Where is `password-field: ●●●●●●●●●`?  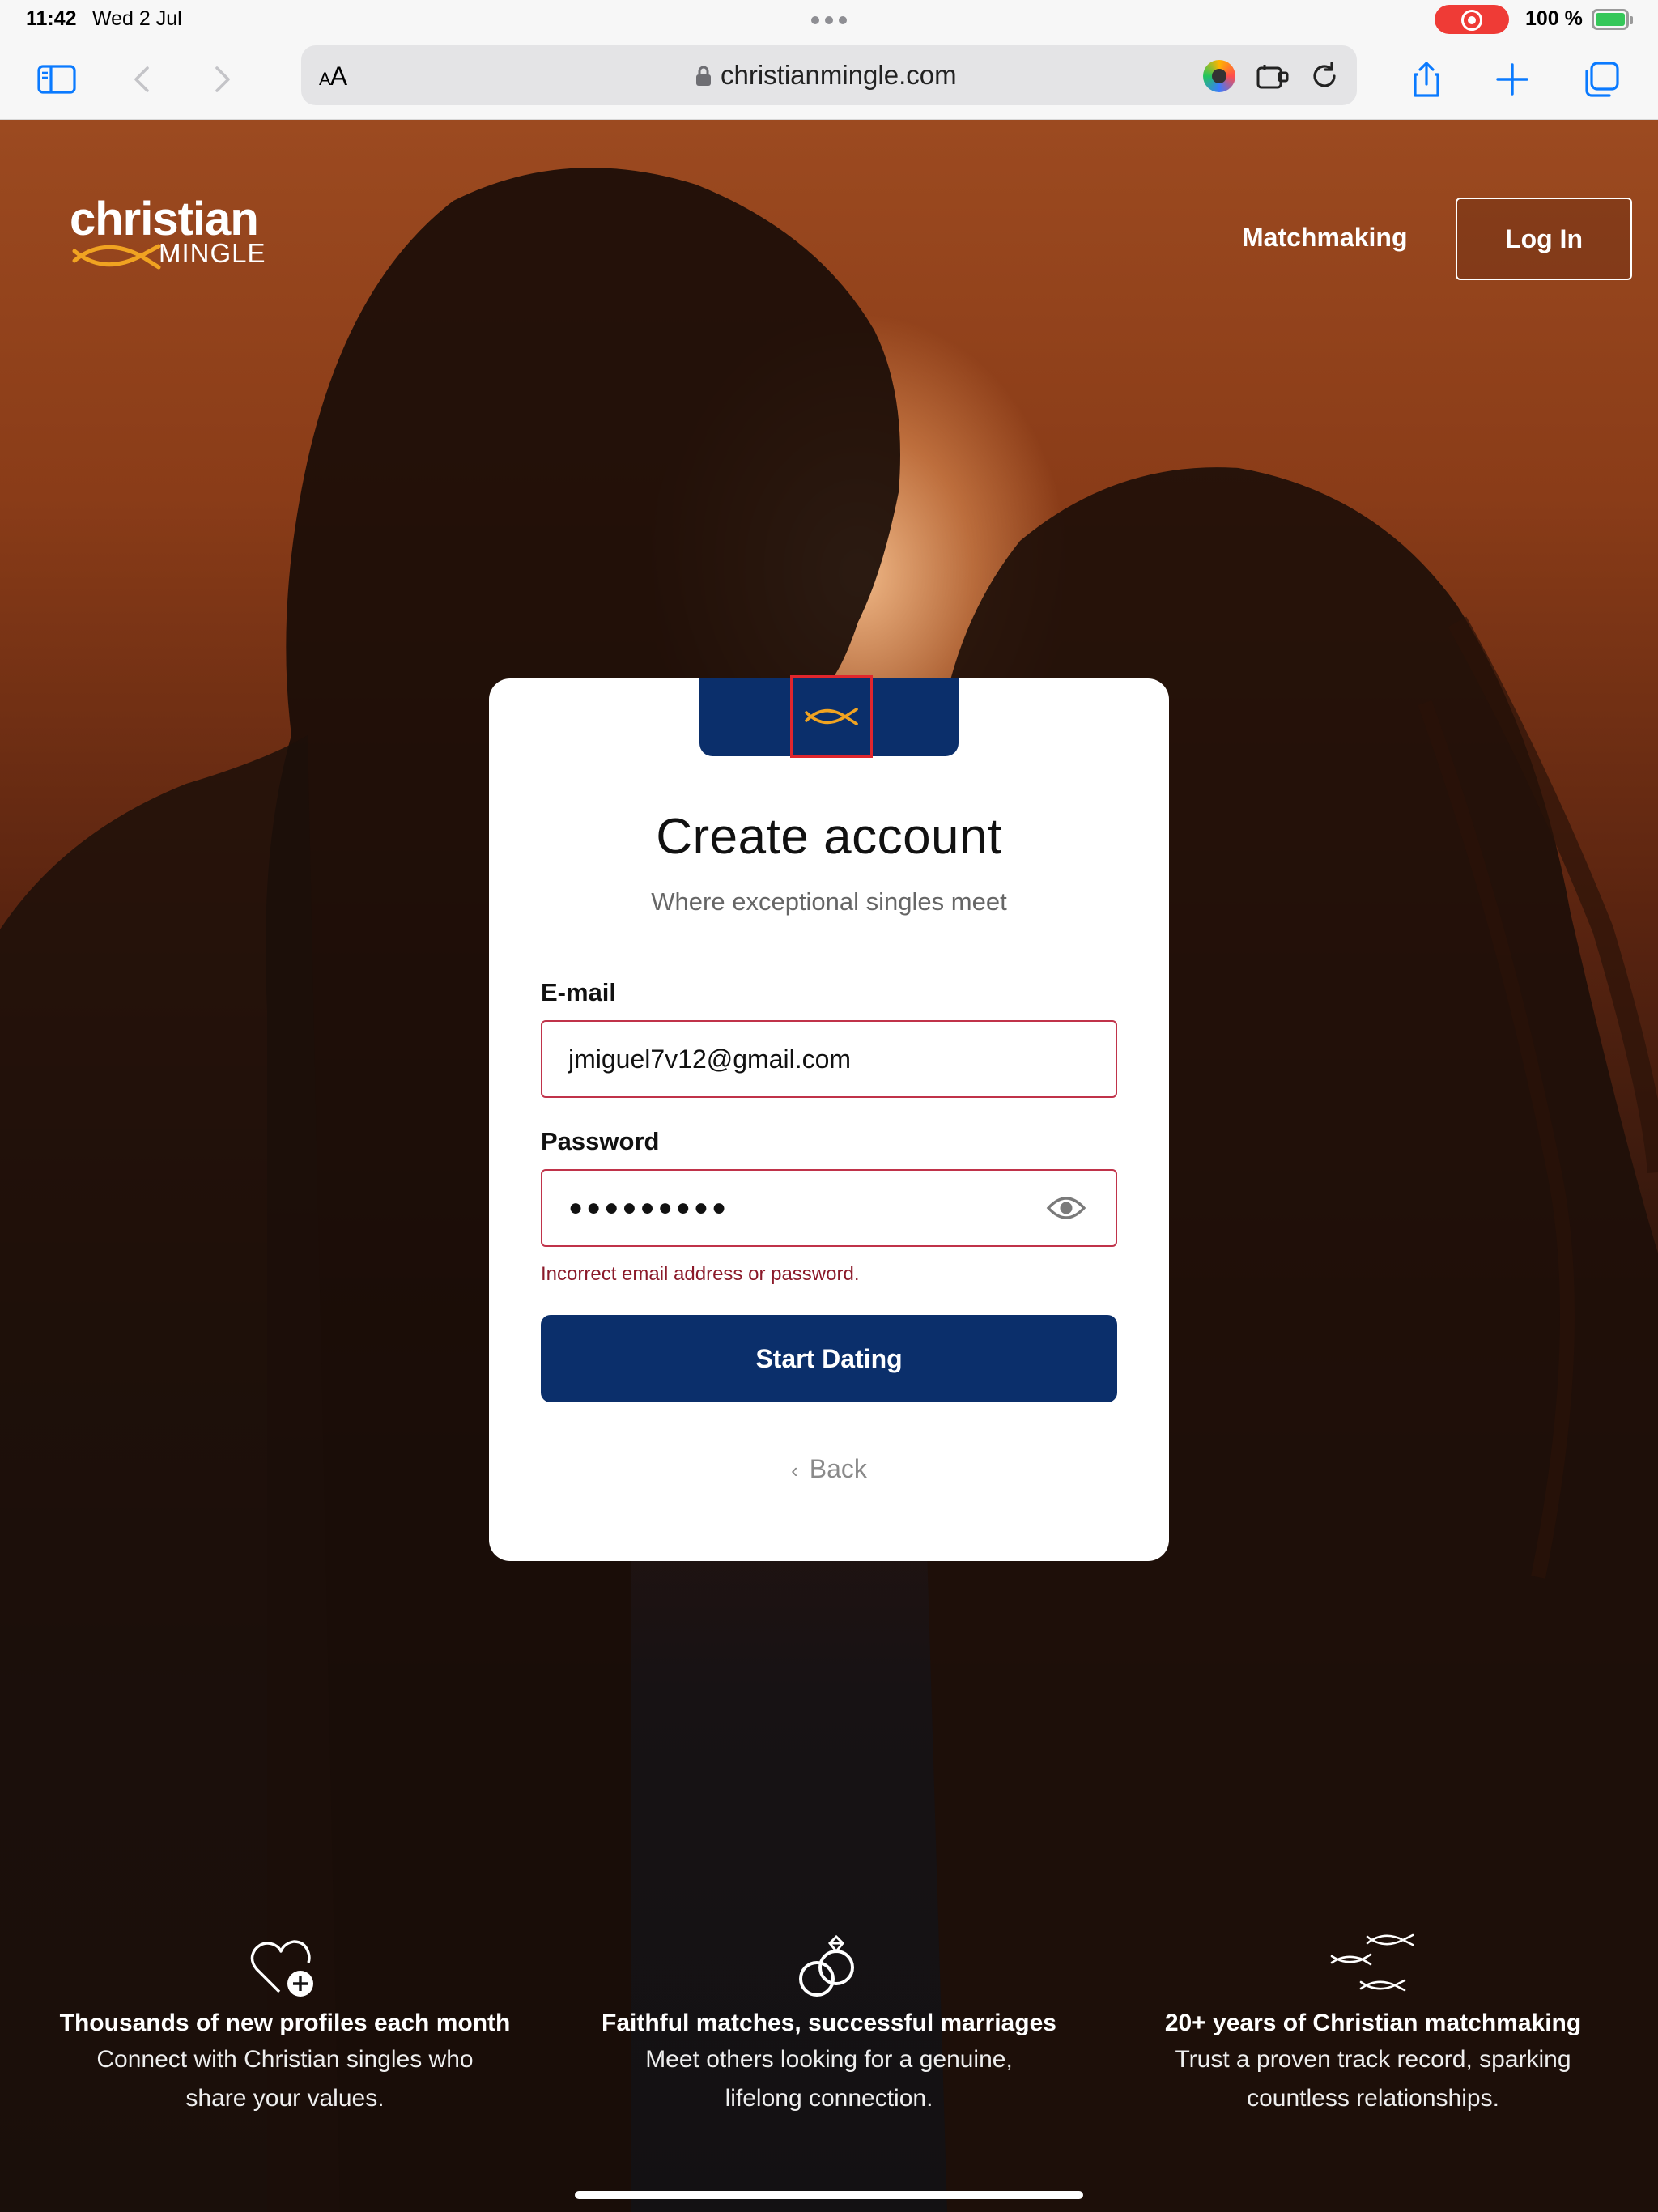
password-field: ●●●●●●●●● is located at coordinates (829, 1208).